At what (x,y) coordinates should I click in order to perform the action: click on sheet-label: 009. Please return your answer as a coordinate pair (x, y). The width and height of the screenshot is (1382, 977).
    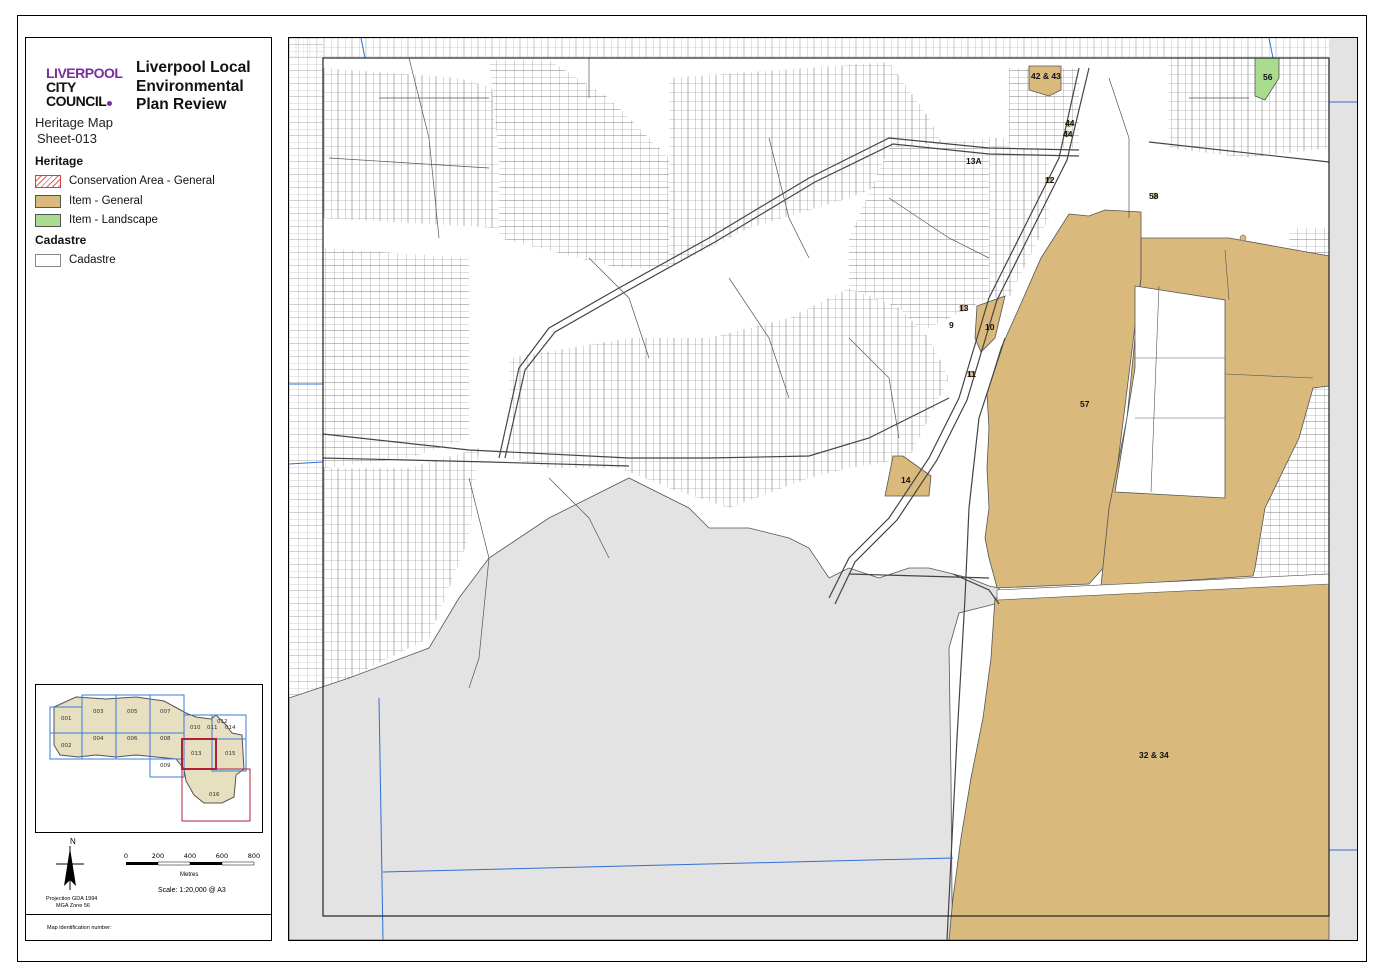
    Looking at the image, I should click on (165, 766).